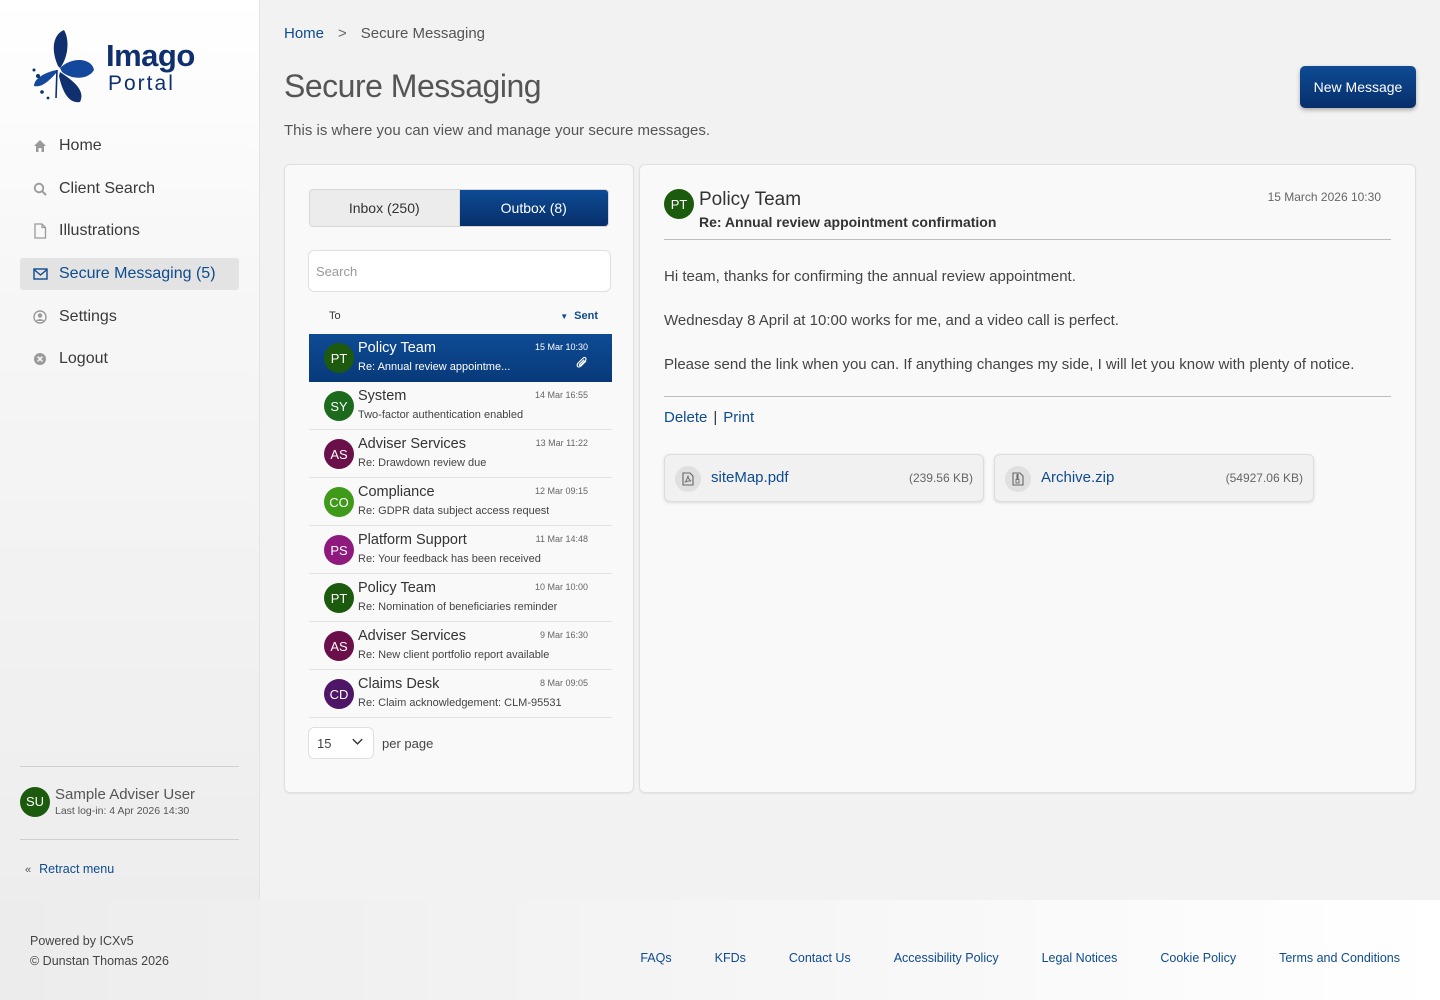  What do you see at coordinates (561, 587) in the screenshot?
I see `message-time: 10 Mar 10:00` at bounding box center [561, 587].